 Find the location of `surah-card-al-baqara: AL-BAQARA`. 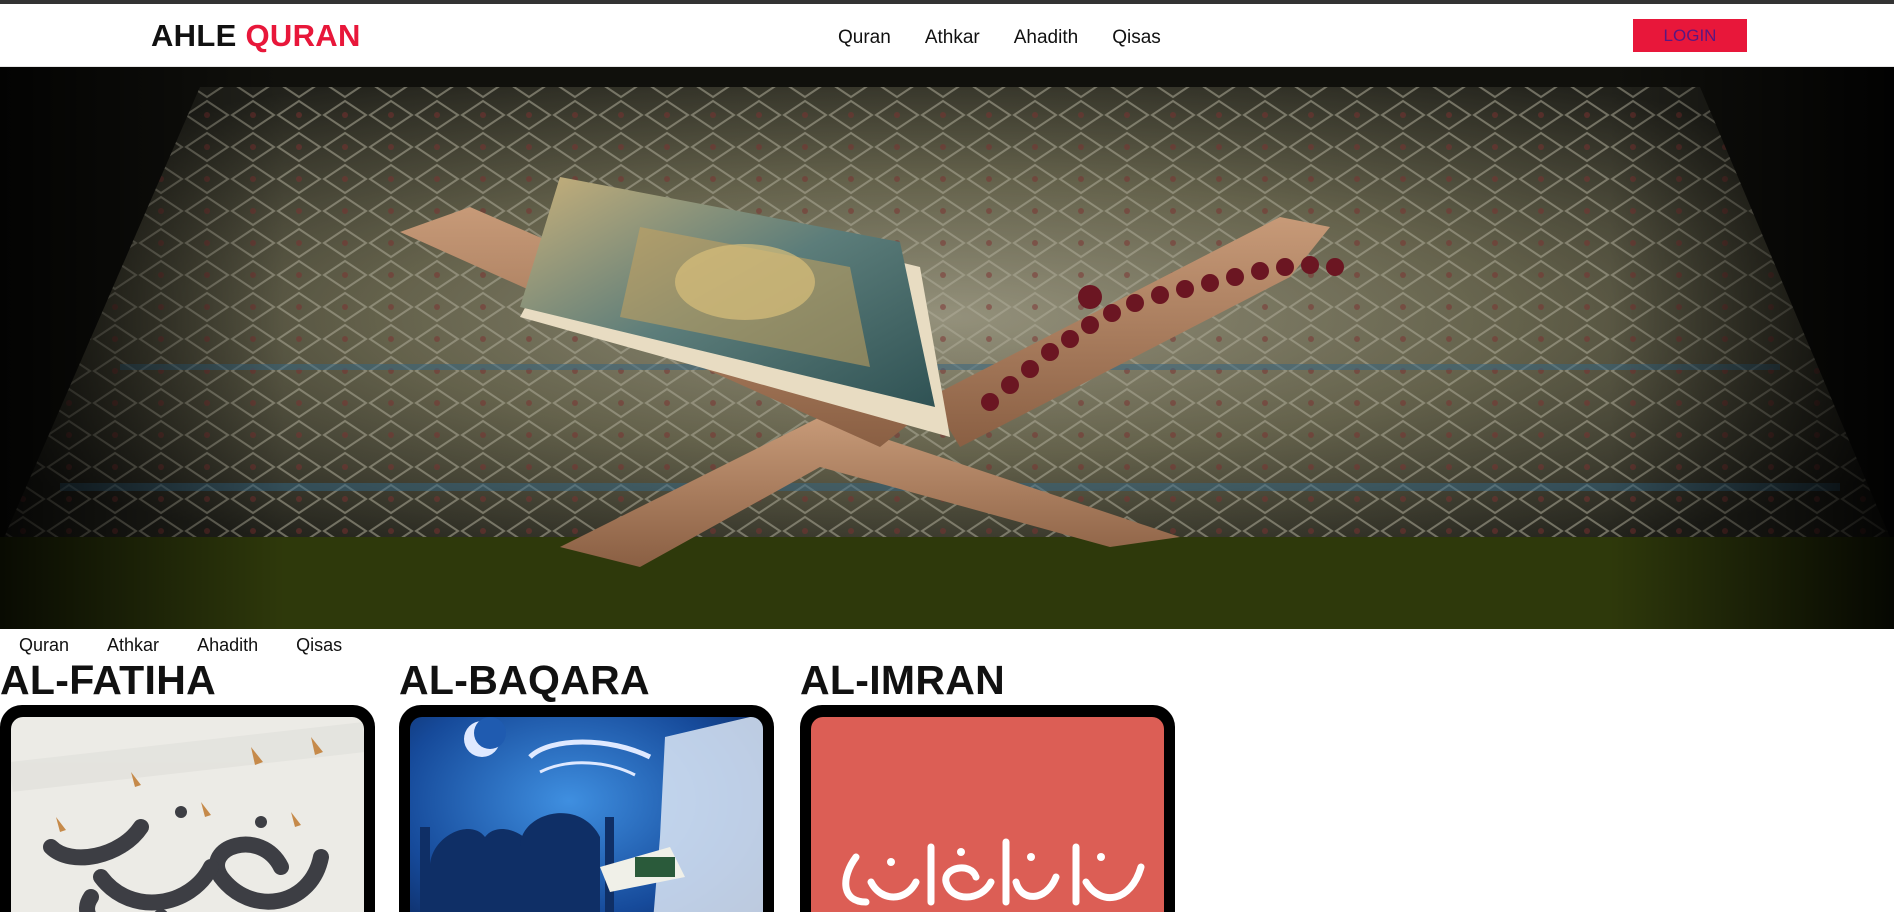

surah-card-al-baqara: AL-BAQARA is located at coordinates (586, 785).